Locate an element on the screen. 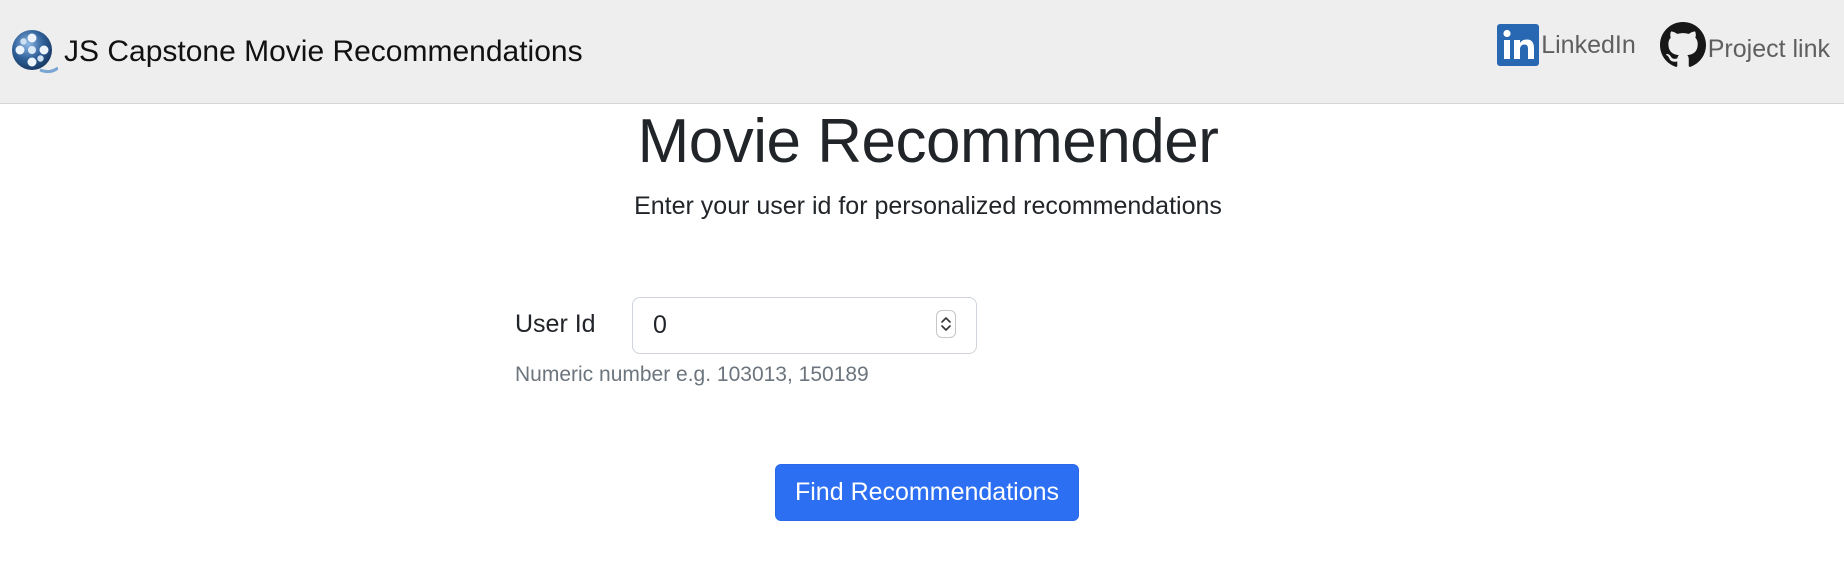 Image resolution: width=1844 pixels, height=562 pixels. chevron-down-icon is located at coordinates (946, 328).